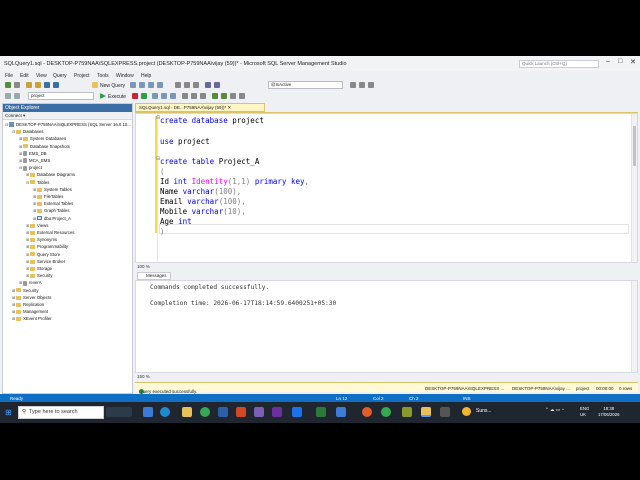 Image resolution: width=640 pixels, height=480 pixels. What do you see at coordinates (386, 412) in the screenshot?
I see `chrome-profile-icon` at bounding box center [386, 412].